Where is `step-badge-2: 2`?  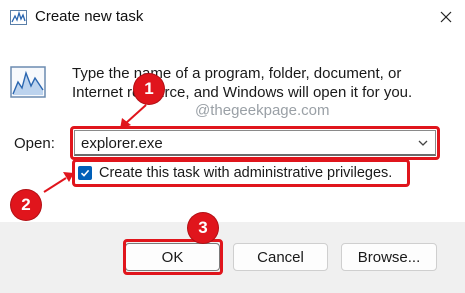 step-badge-2: 2 is located at coordinates (26, 205).